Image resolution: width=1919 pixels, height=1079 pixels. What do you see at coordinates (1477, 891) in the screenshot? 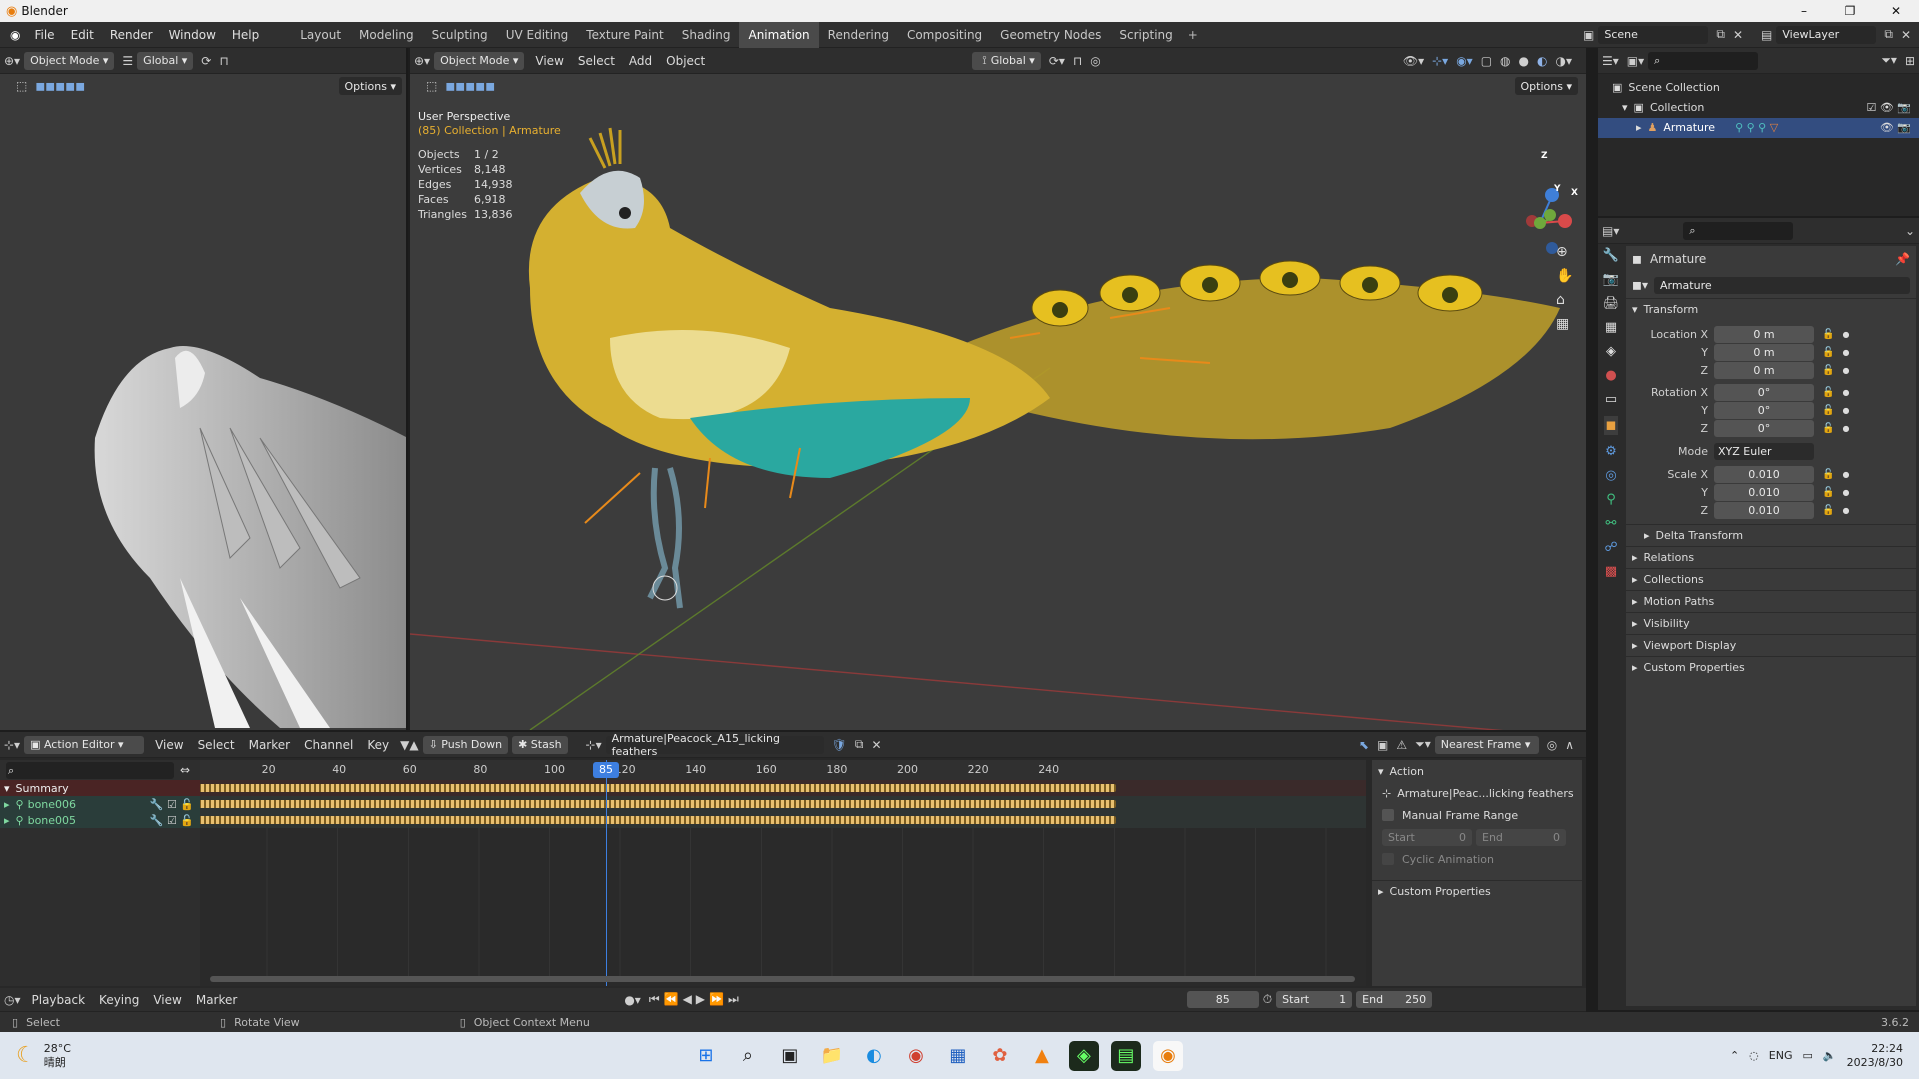
I see `action-custom-props-header: ▸ Custom Properties` at bounding box center [1477, 891].